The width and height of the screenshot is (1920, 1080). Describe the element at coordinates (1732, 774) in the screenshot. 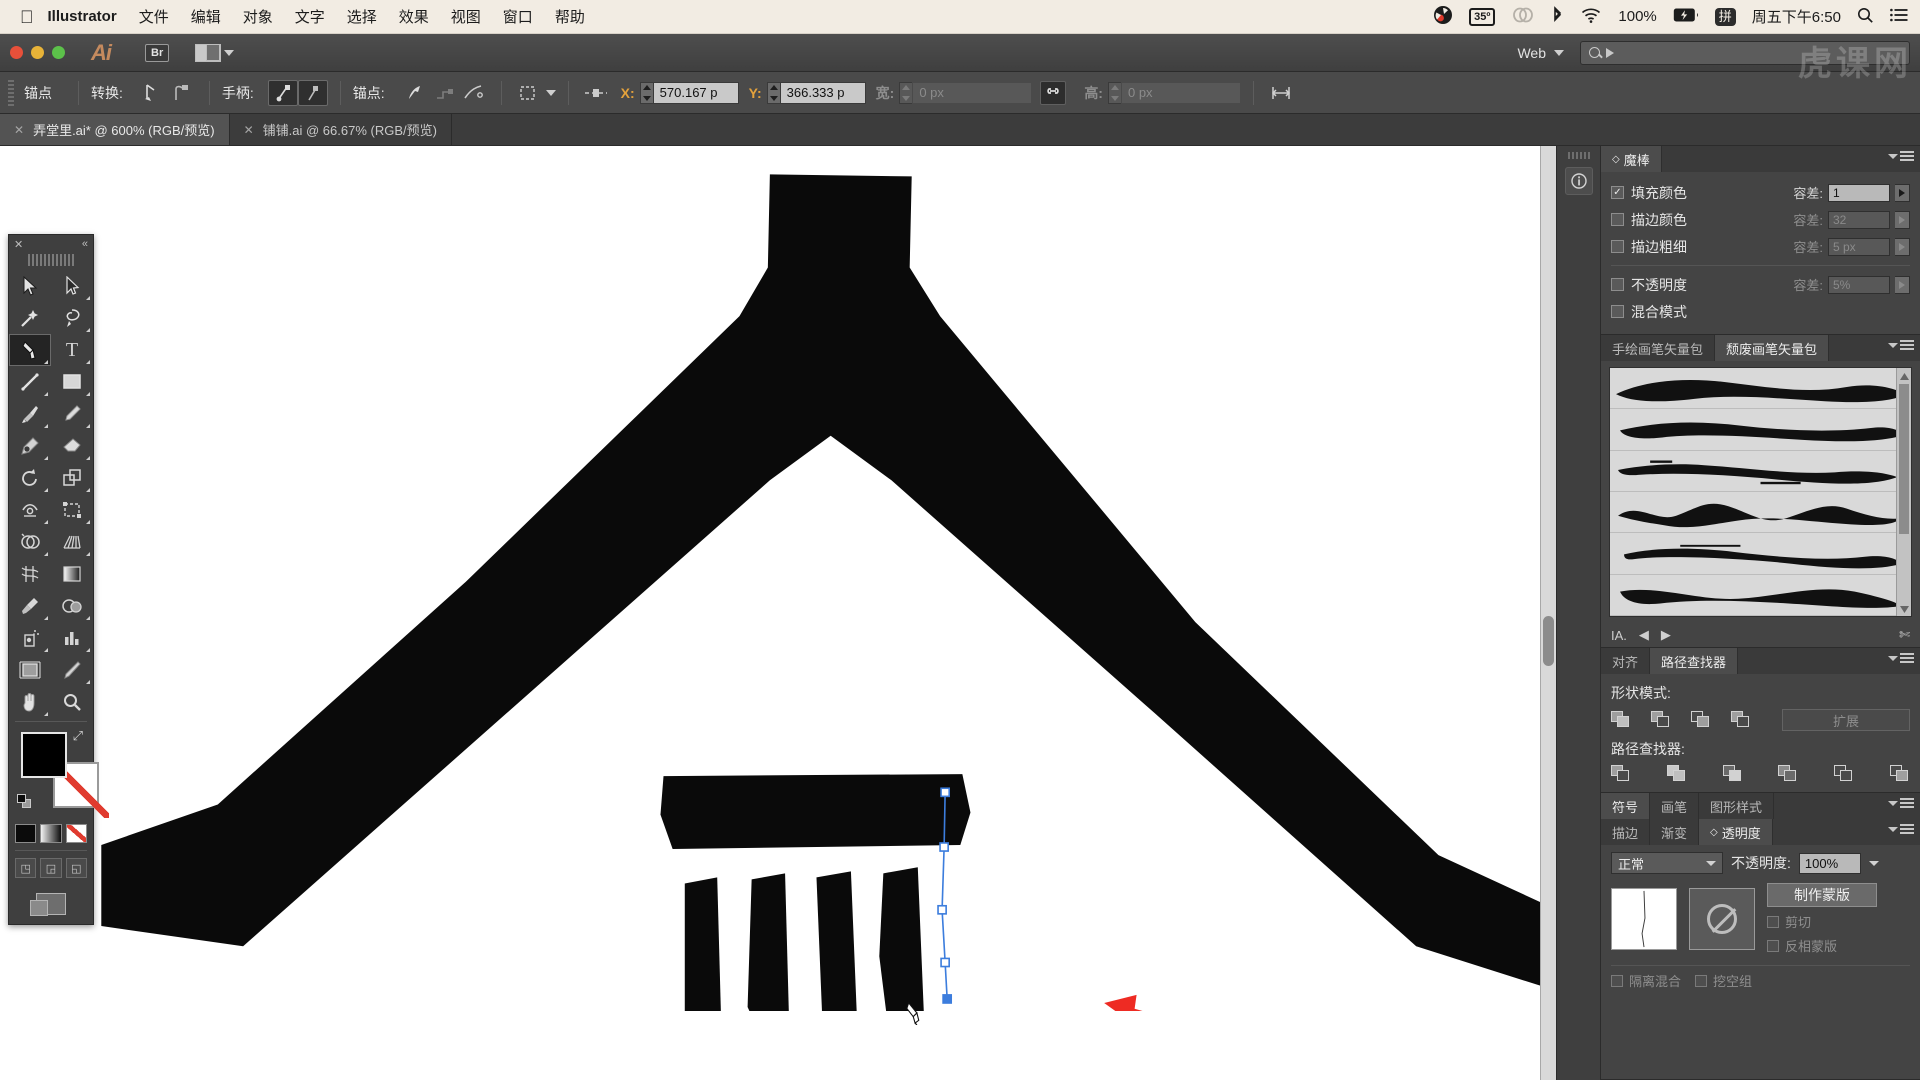

I see `merge-icon` at that location.